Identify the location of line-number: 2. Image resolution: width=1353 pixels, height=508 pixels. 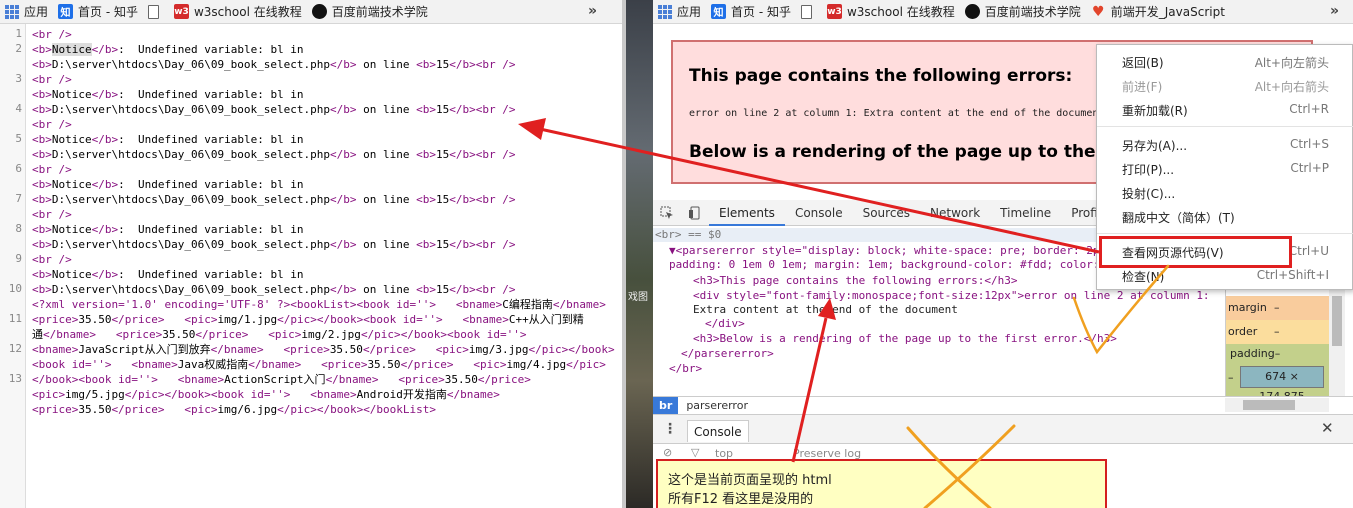
(18, 48).